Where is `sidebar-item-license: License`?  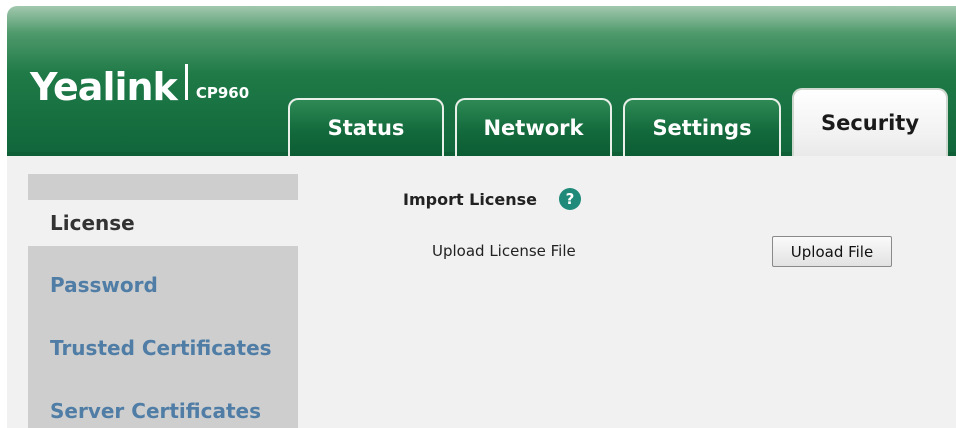 sidebar-item-license: License is located at coordinates (170, 223).